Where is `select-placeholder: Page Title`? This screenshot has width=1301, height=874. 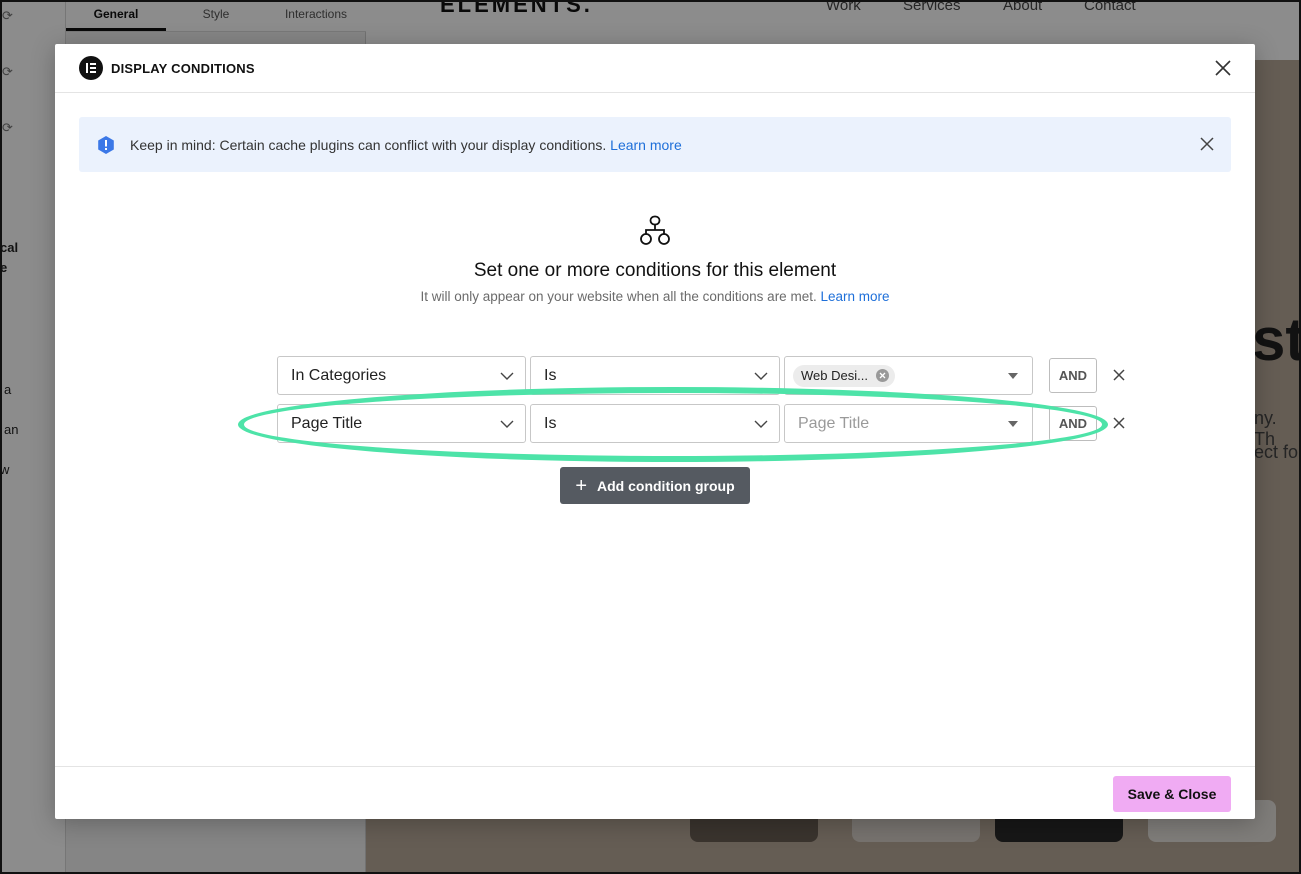
select-placeholder: Page Title is located at coordinates (834, 423).